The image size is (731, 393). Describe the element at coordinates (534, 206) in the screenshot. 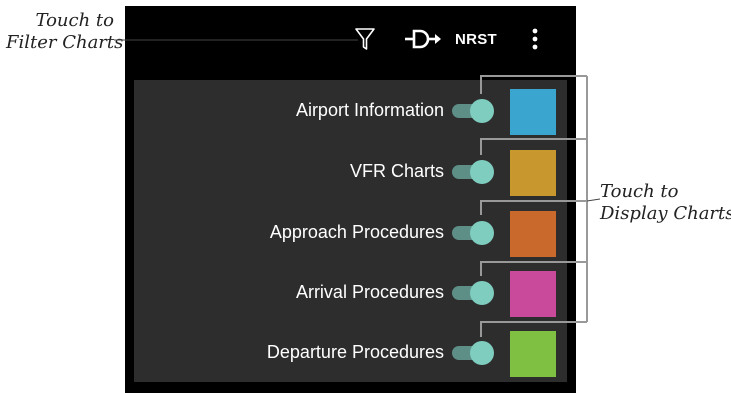

I see `display-bracket` at that location.